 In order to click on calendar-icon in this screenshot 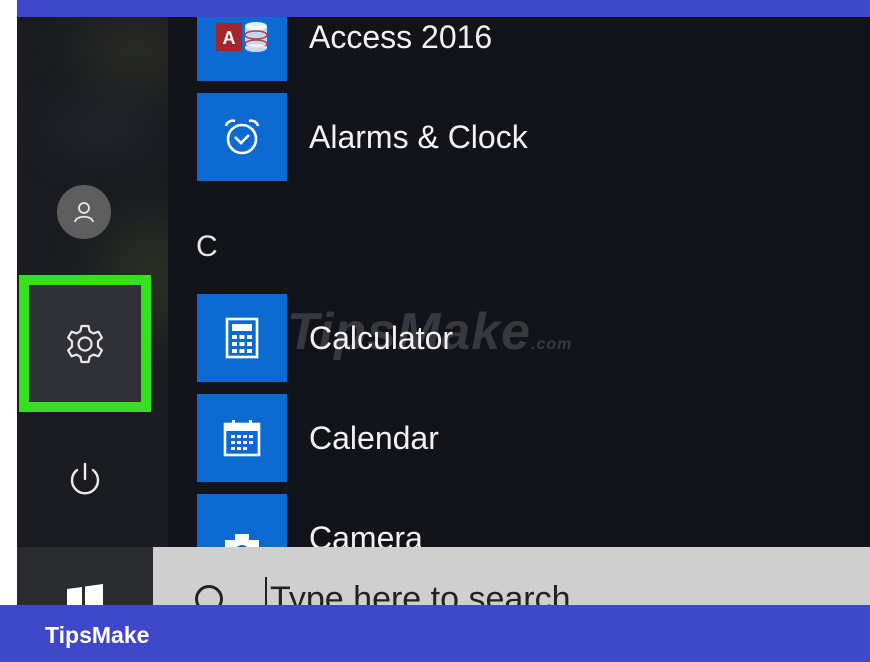, I will do `click(242, 438)`.